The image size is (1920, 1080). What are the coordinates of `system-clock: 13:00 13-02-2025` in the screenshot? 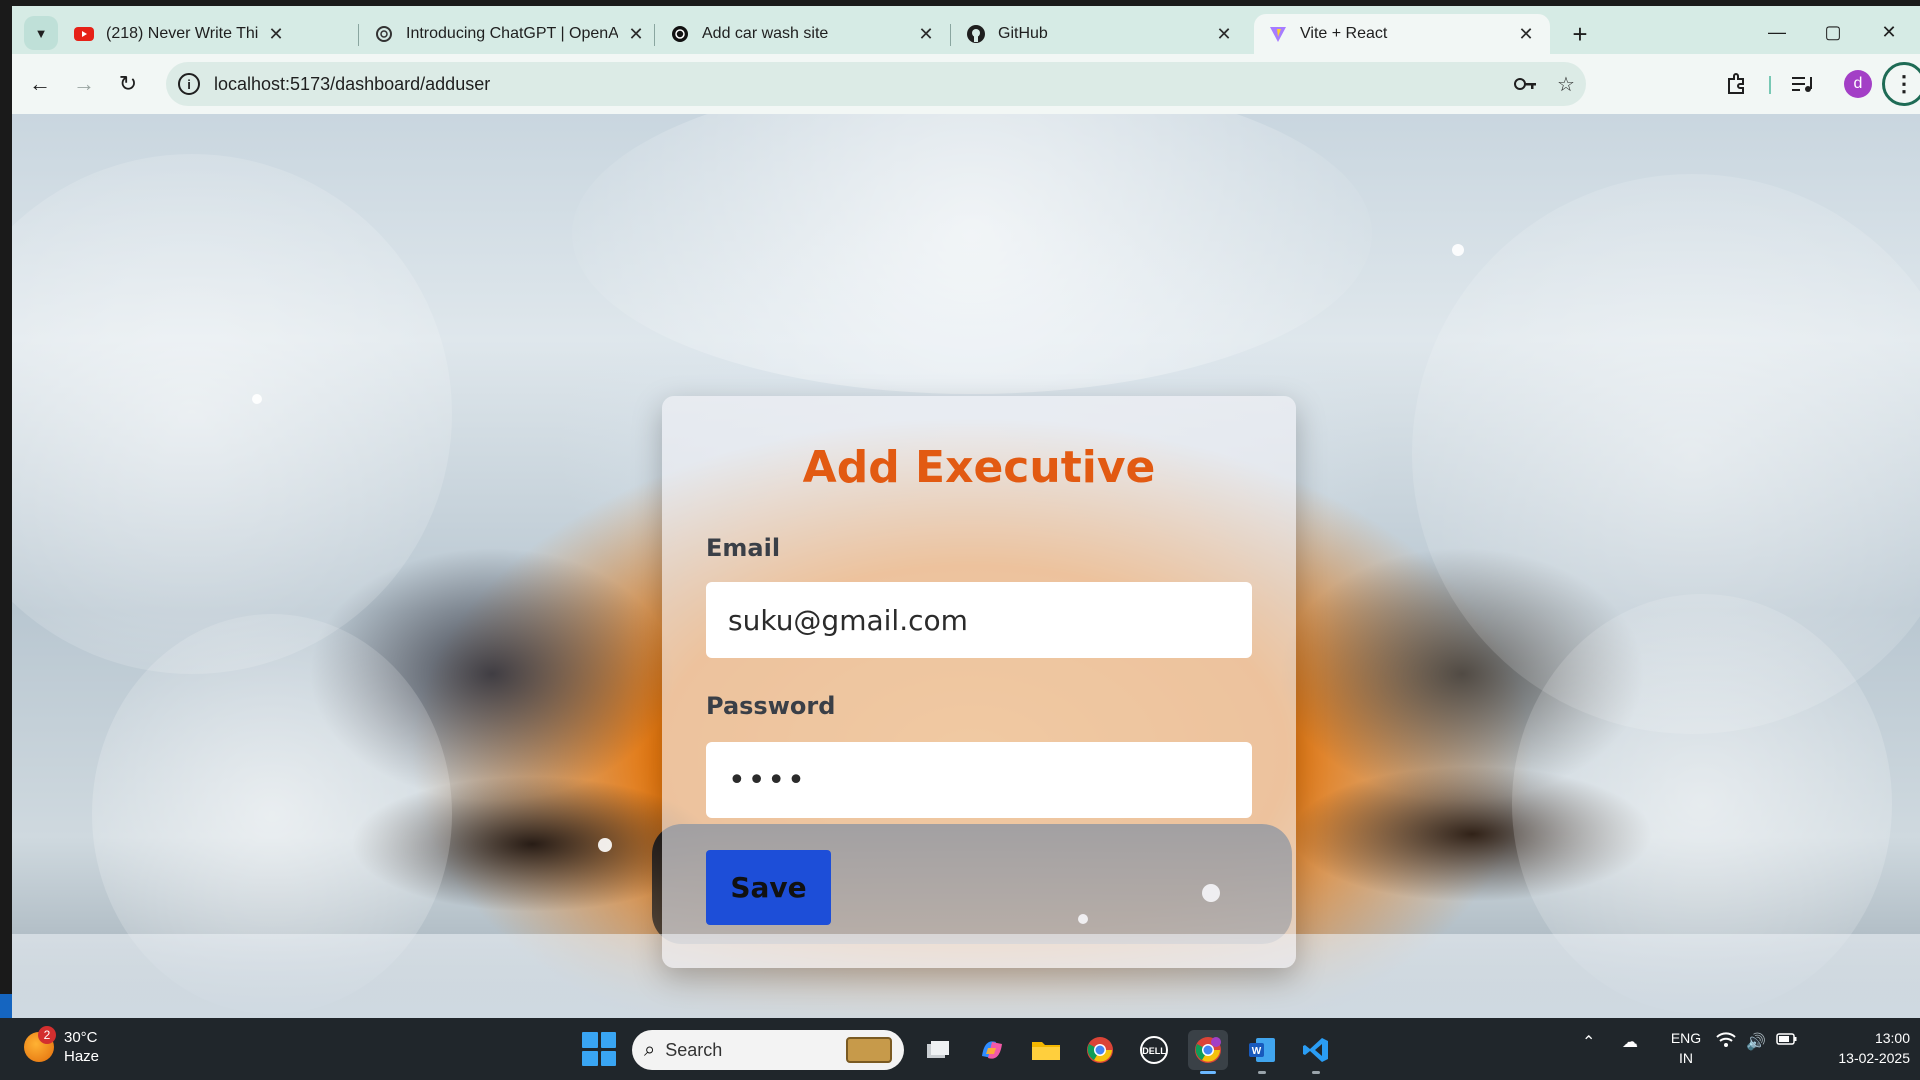 It's located at (1858, 1048).